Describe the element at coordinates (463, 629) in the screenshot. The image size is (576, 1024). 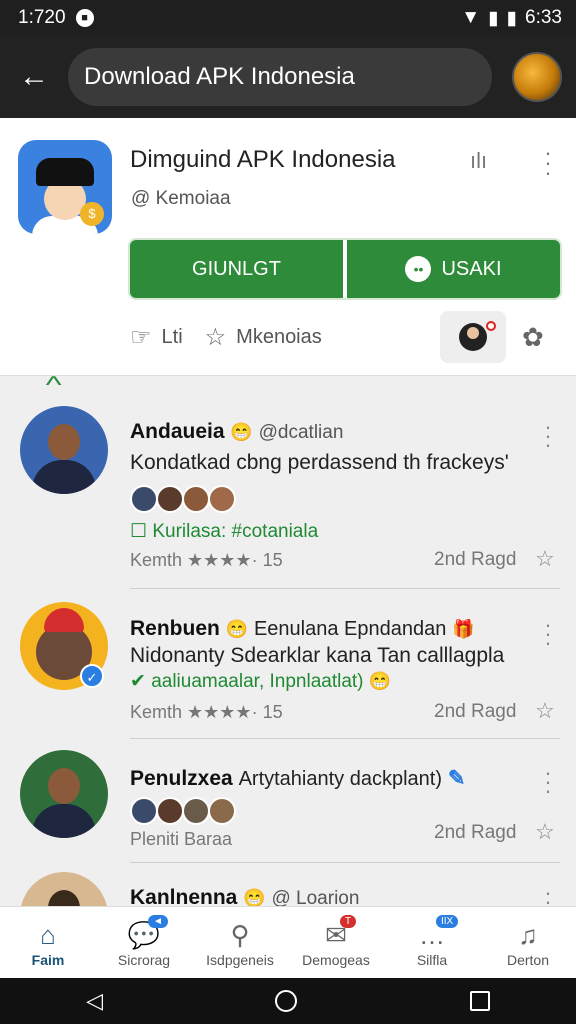
I see `gift-emoji-icon: 🎁` at that location.